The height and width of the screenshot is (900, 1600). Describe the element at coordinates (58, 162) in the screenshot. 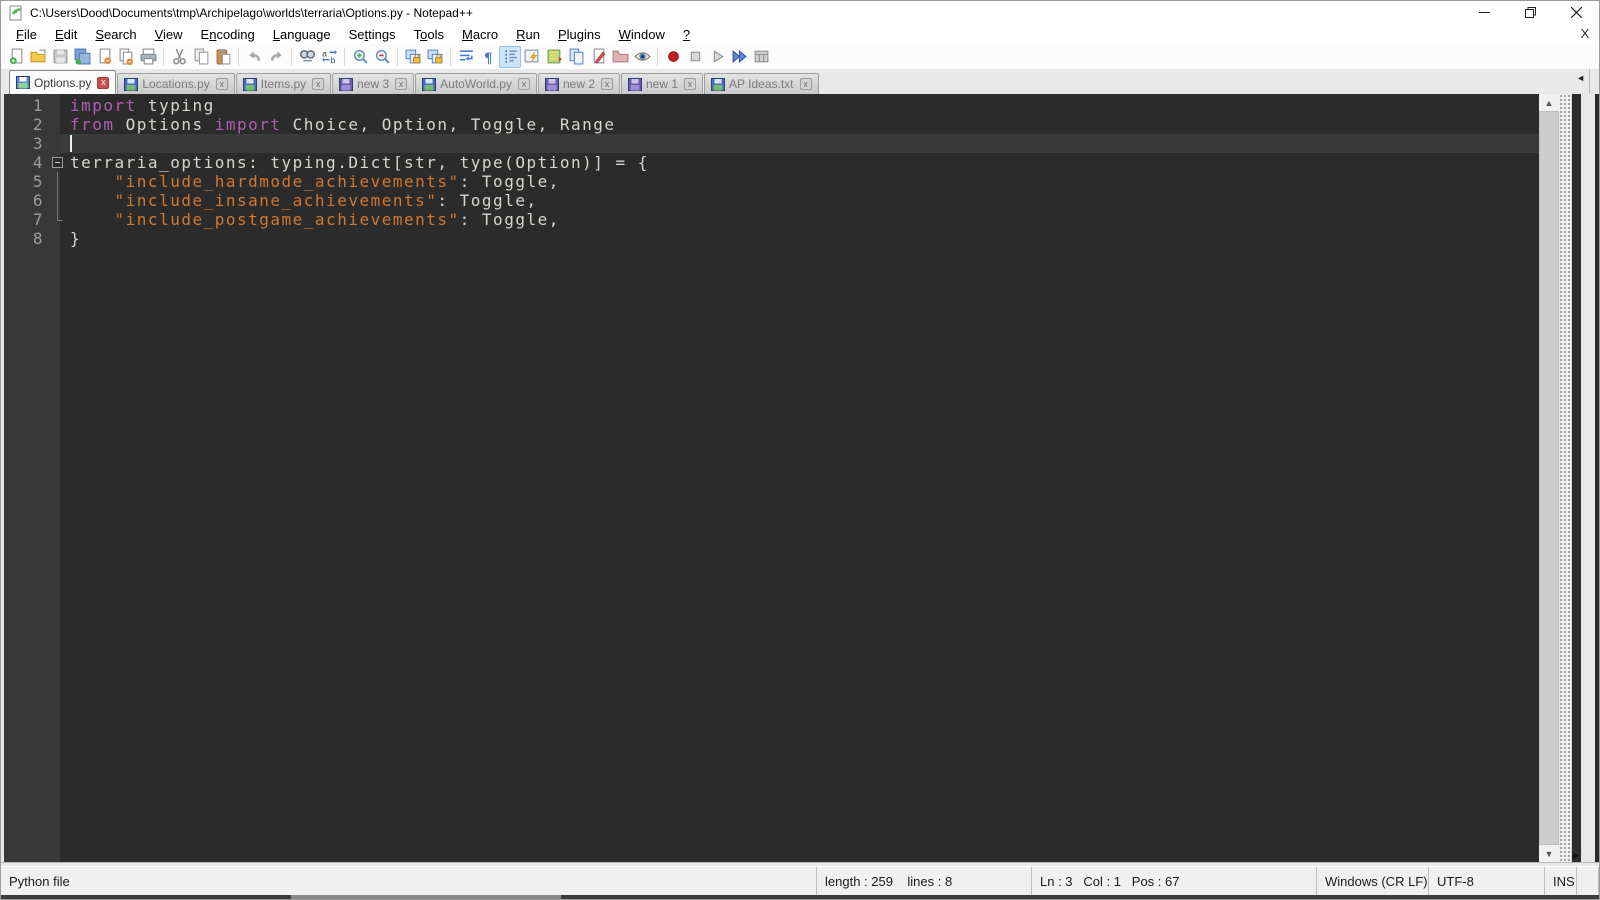

I see `fold-collapse-icon` at that location.